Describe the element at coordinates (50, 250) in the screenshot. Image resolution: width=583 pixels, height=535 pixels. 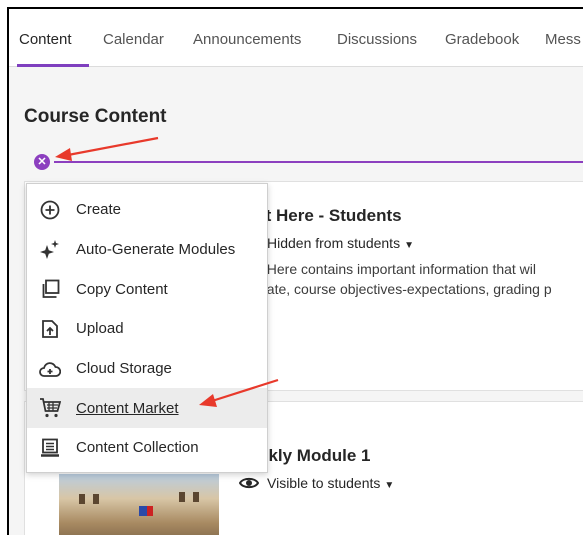
I see `sparkle-icon` at that location.